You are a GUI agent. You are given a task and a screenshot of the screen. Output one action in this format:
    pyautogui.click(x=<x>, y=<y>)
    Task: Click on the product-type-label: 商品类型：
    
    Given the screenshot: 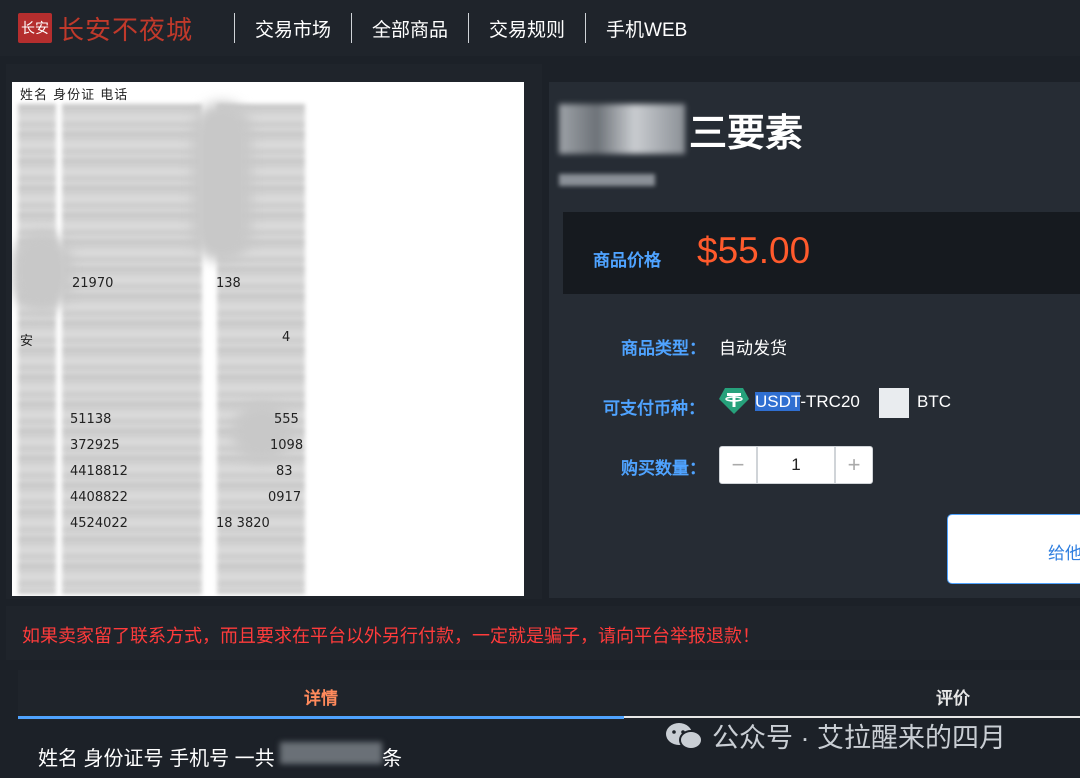 What is the action you would take?
    pyautogui.click(x=663, y=348)
    